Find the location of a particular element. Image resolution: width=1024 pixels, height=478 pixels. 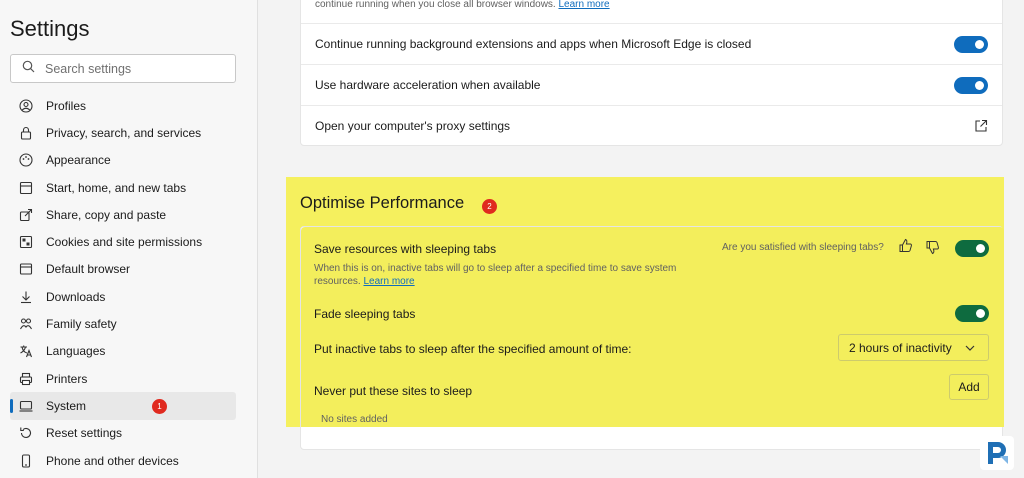

sidebar-item-label: Privacy, search, and services is located at coordinates (124, 132).